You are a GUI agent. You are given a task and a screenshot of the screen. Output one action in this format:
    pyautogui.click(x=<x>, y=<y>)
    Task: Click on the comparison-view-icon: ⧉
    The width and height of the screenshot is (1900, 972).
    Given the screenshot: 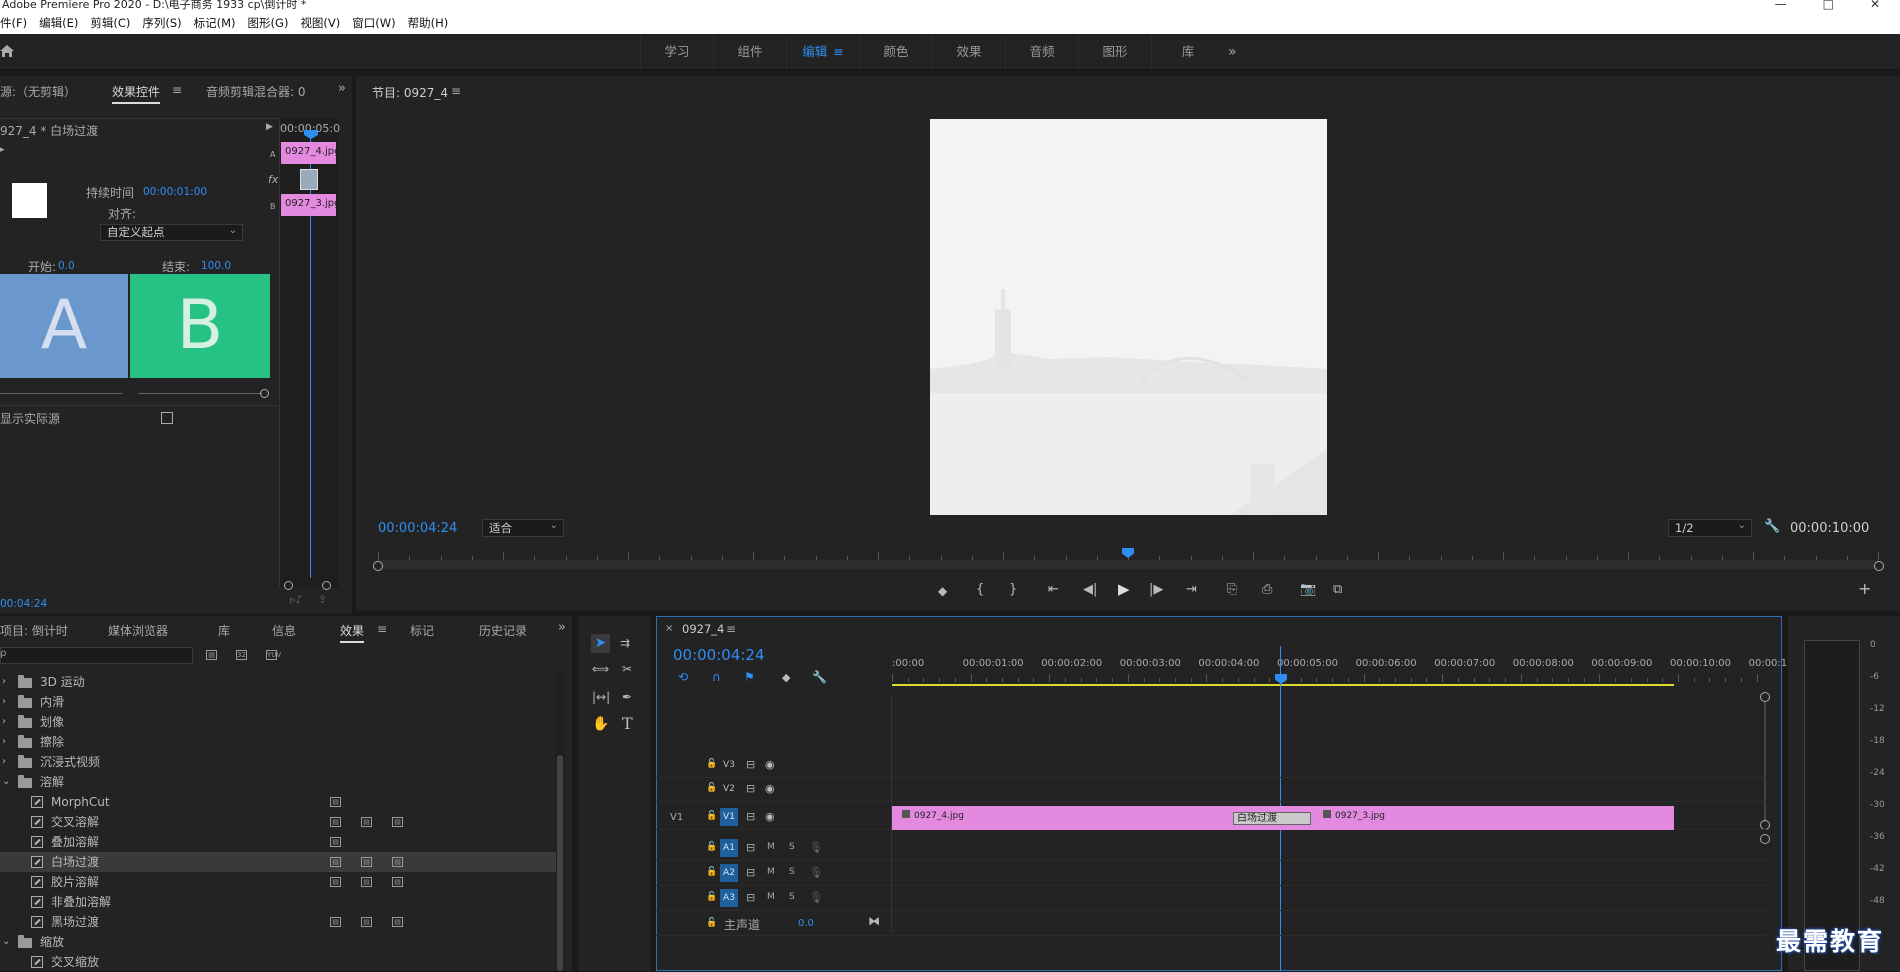 What is the action you would take?
    pyautogui.click(x=1337, y=589)
    